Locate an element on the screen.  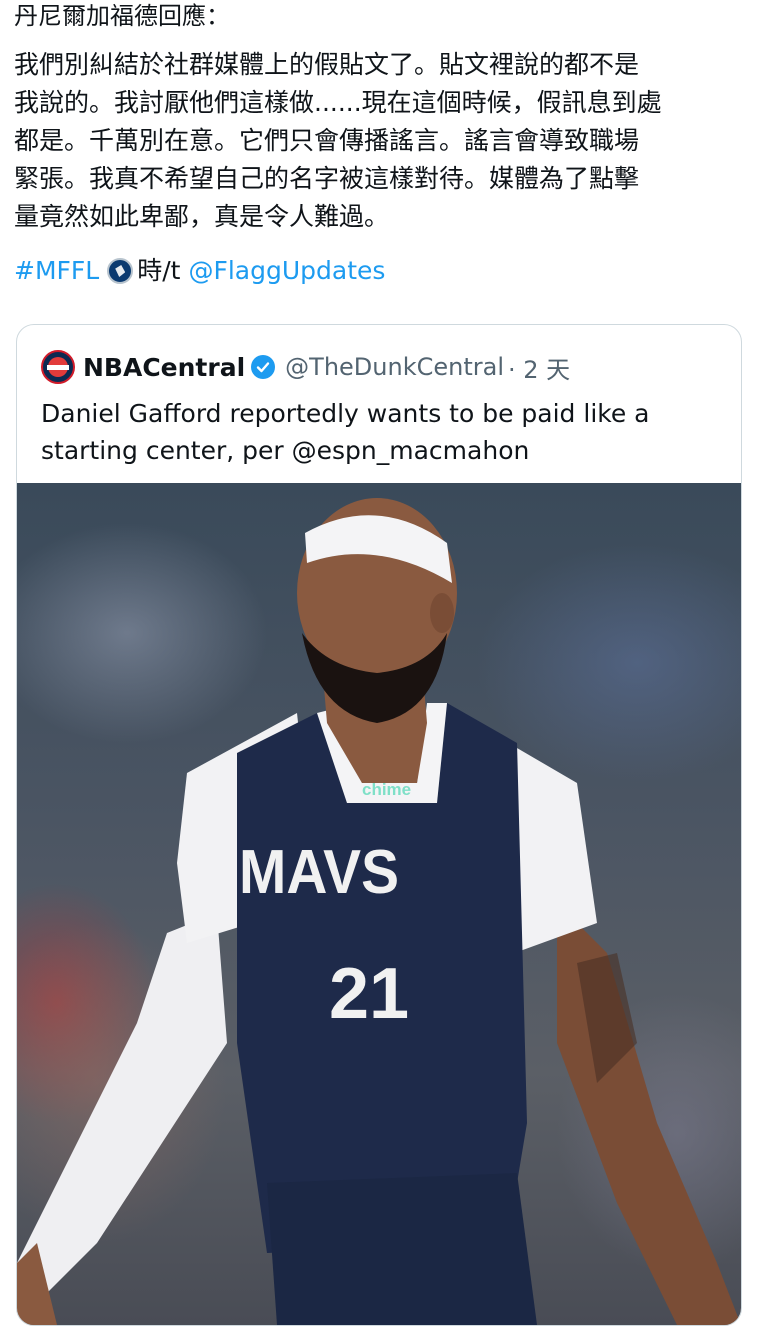
jersey-number-text: 21 is located at coordinates (369, 994).